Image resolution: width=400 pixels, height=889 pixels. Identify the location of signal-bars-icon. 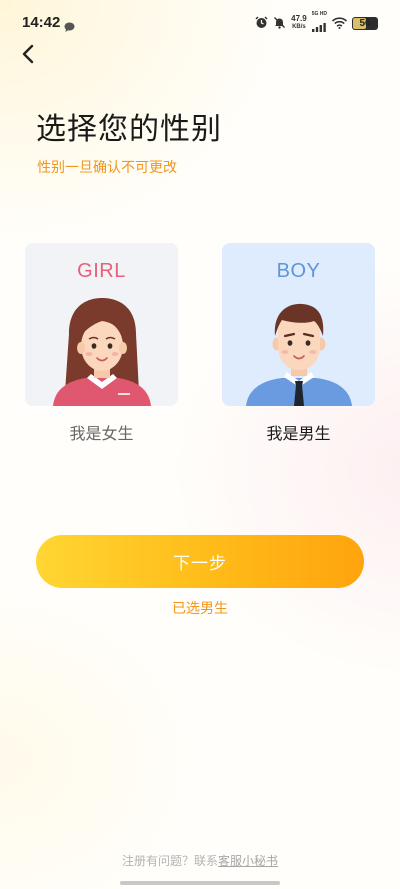
(318, 26).